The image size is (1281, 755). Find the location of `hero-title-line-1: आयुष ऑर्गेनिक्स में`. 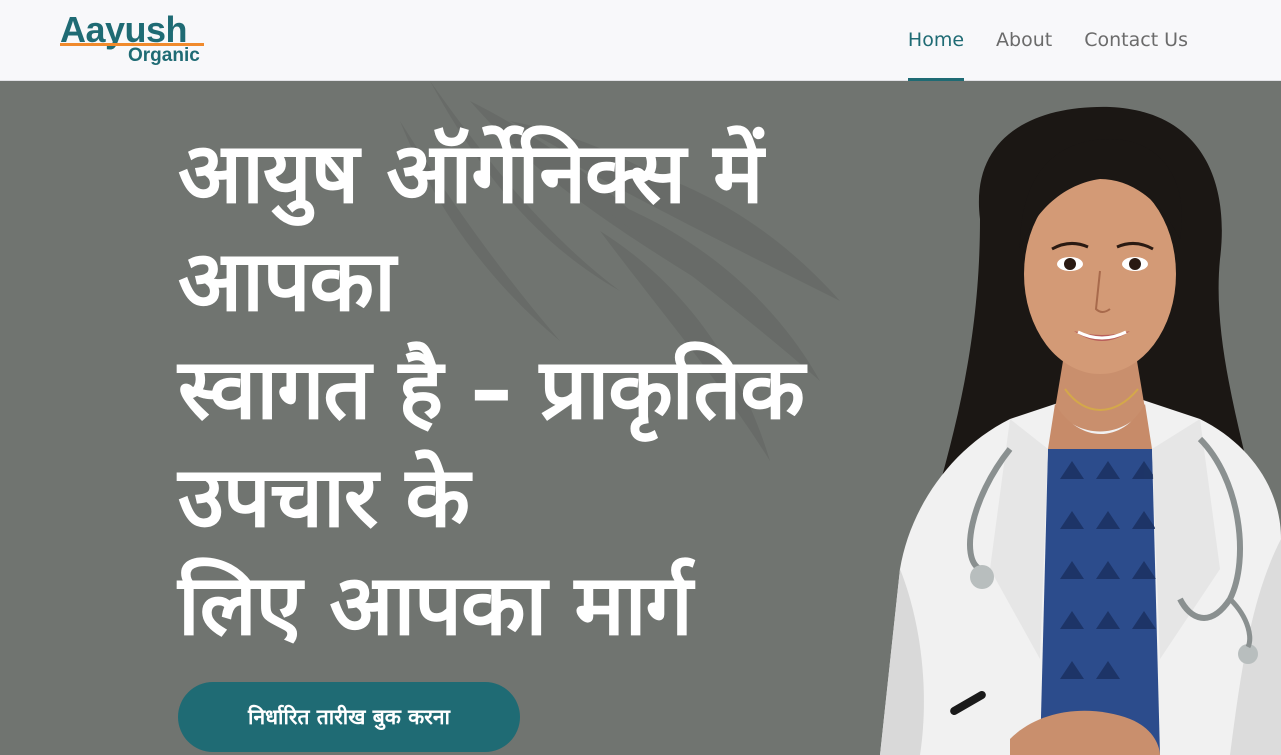

hero-title-line-1: आयुष ऑर्गेनिक्स में is located at coordinates (471, 173).